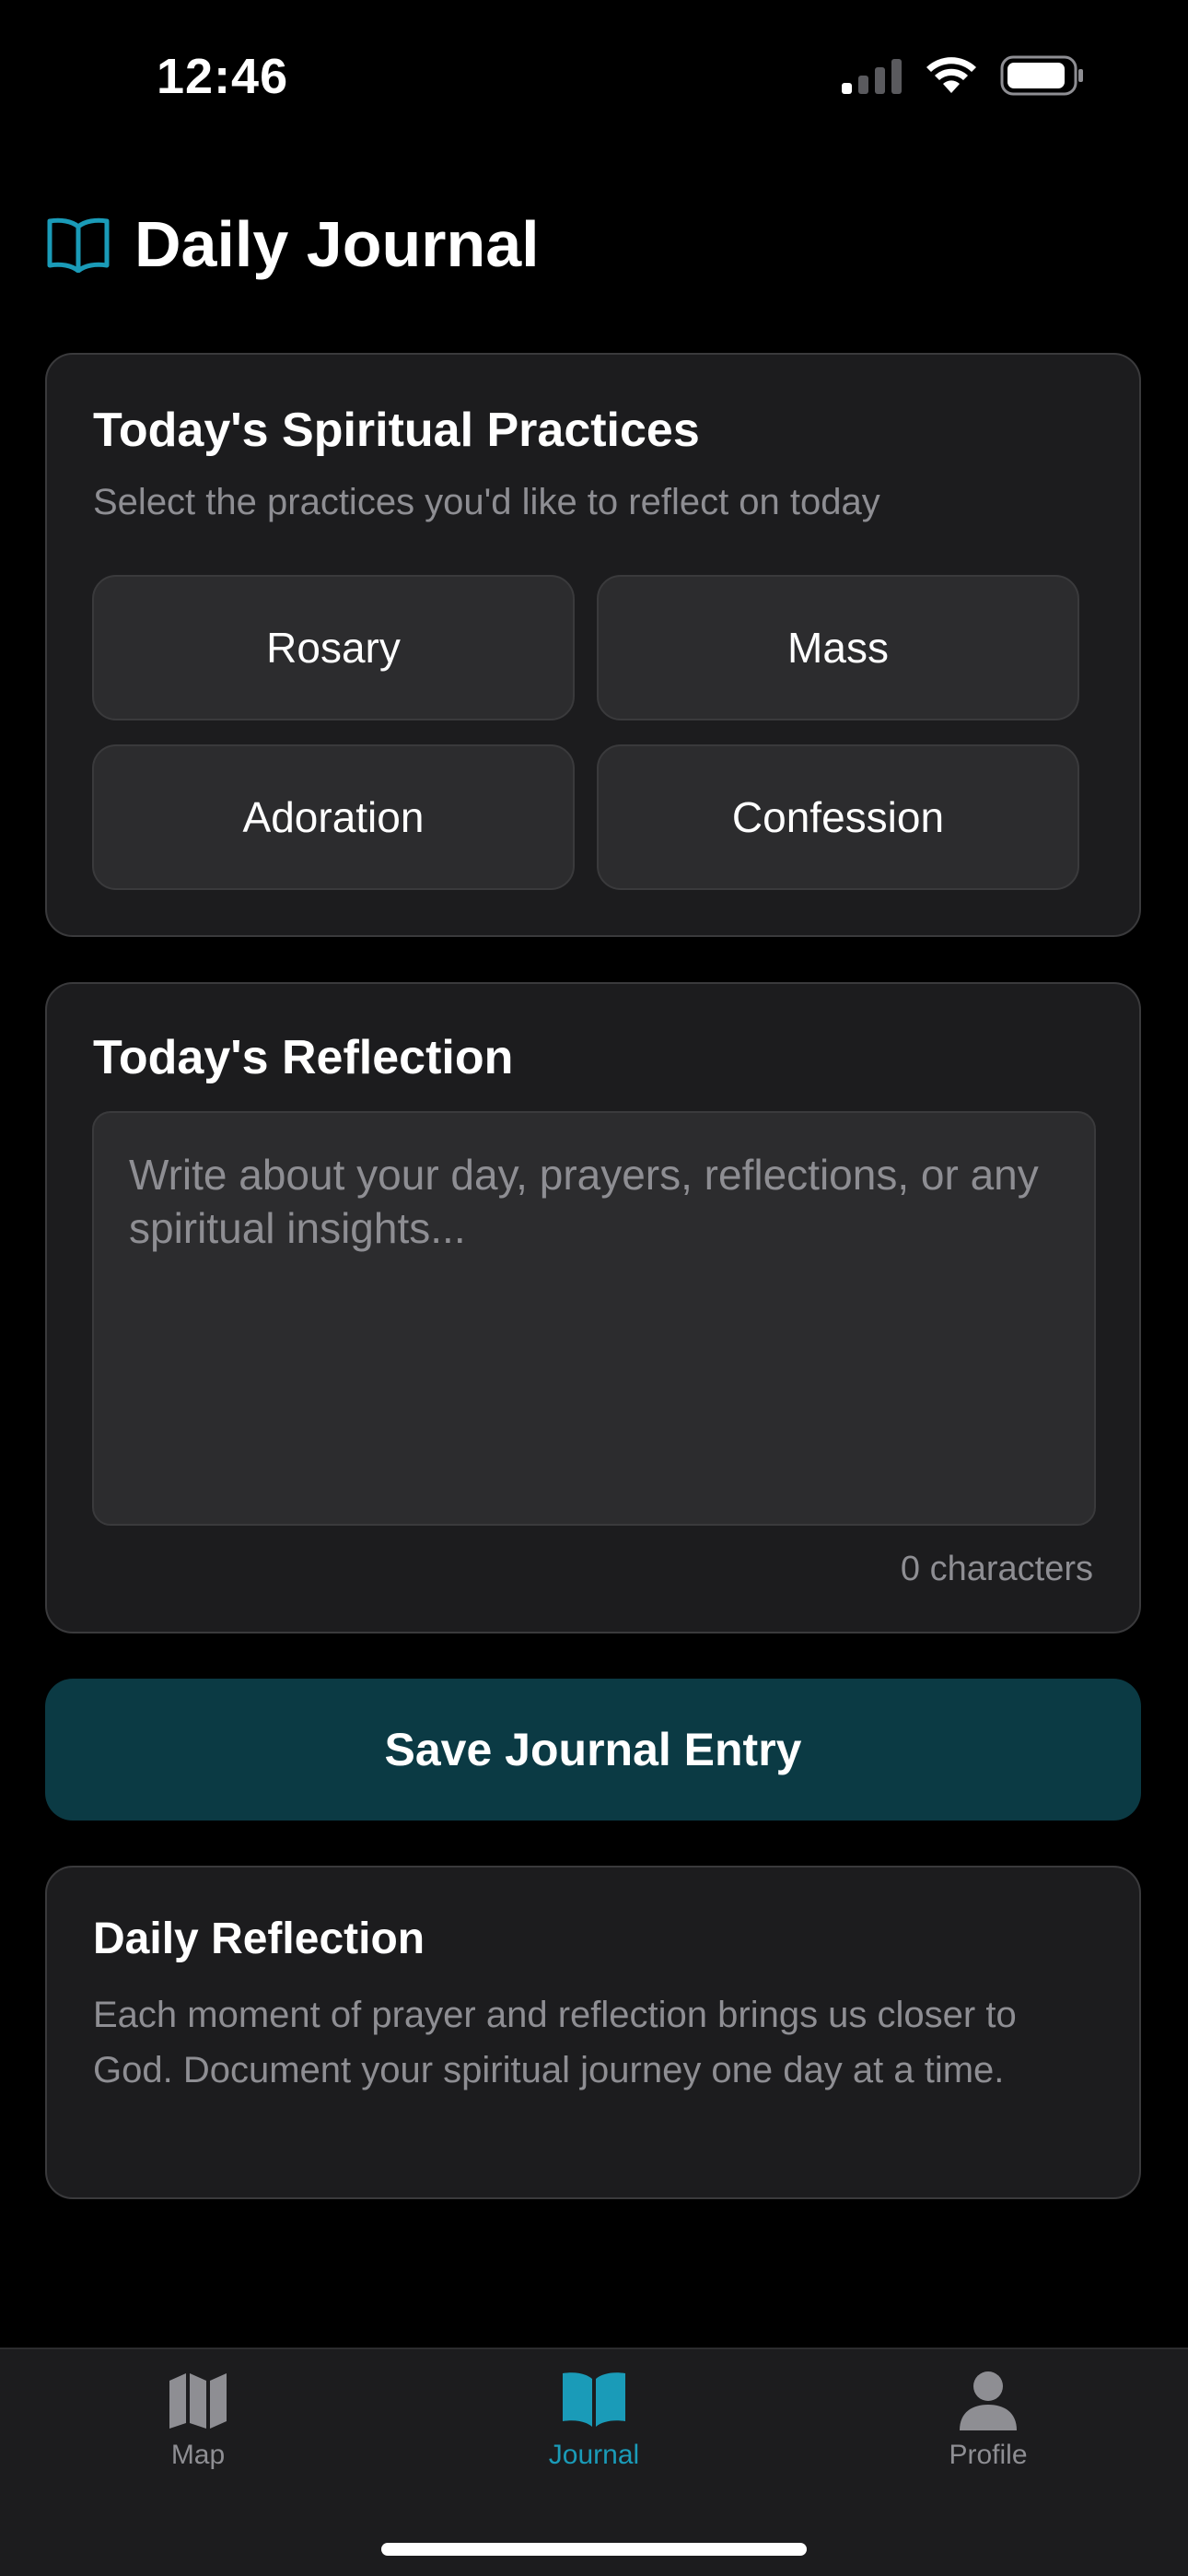 The image size is (1188, 2576). I want to click on practice-adoration-button: Adoration, so click(333, 817).